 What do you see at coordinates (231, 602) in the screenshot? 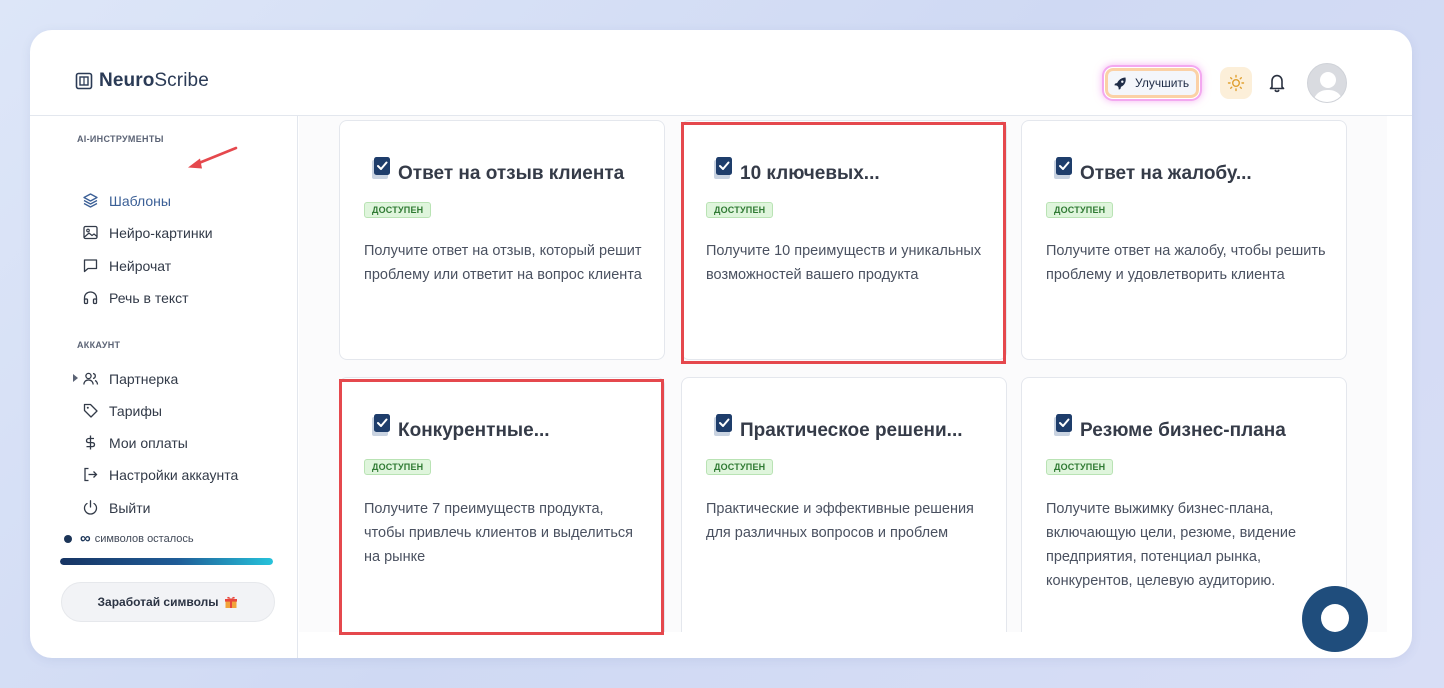
I see `gift-icon` at bounding box center [231, 602].